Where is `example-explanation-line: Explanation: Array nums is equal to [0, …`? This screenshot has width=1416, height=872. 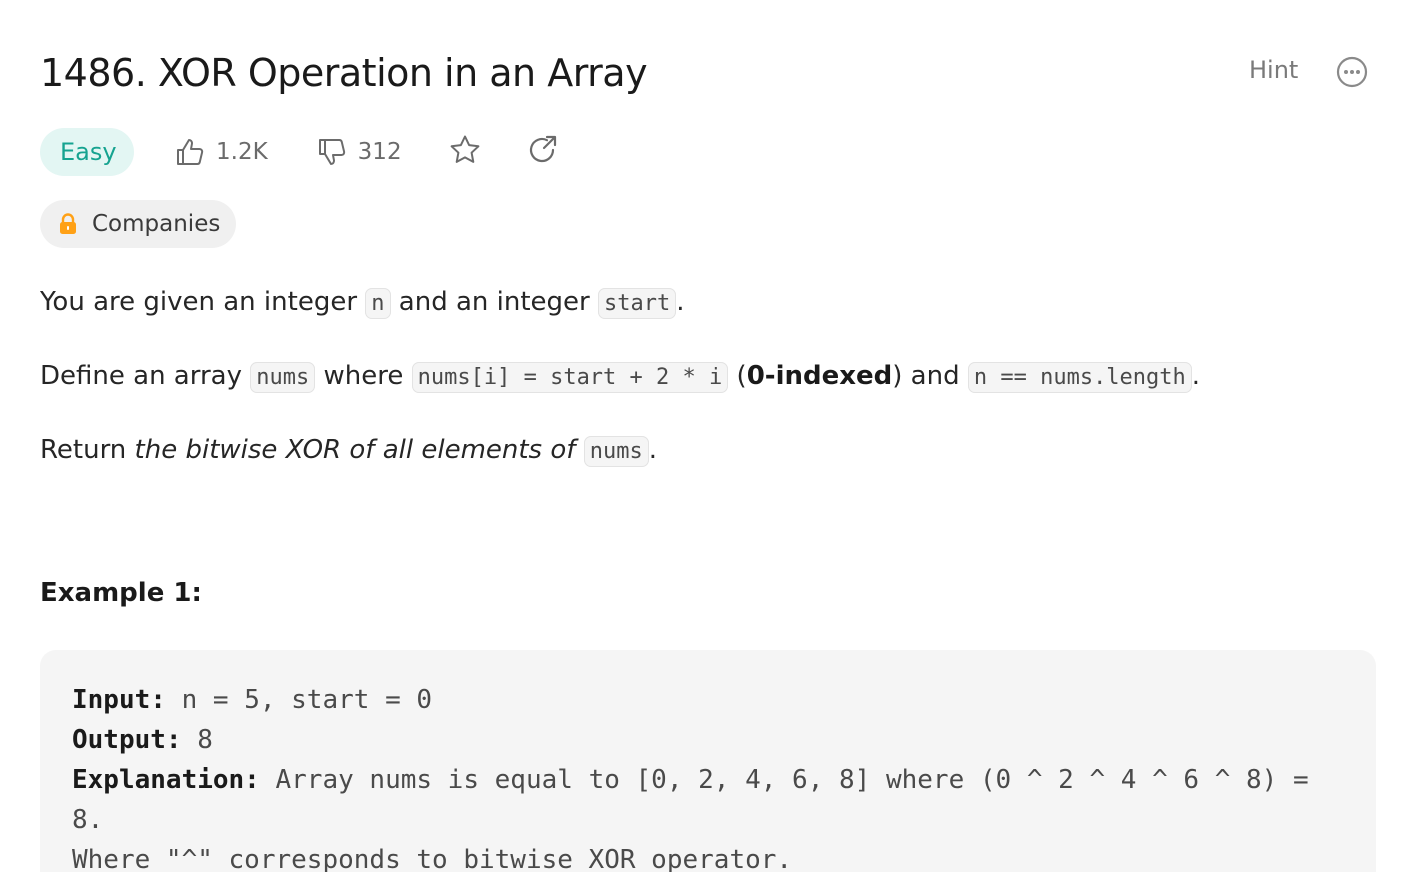 example-explanation-line: Explanation: Array nums is equal to [0, … is located at coordinates (708, 800).